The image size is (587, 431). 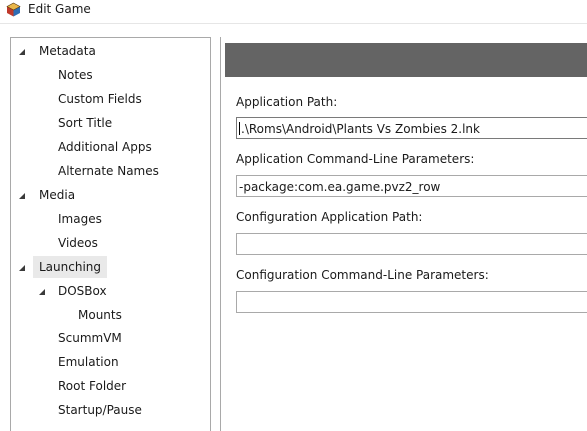 I want to click on title-divider, so click(x=293, y=23).